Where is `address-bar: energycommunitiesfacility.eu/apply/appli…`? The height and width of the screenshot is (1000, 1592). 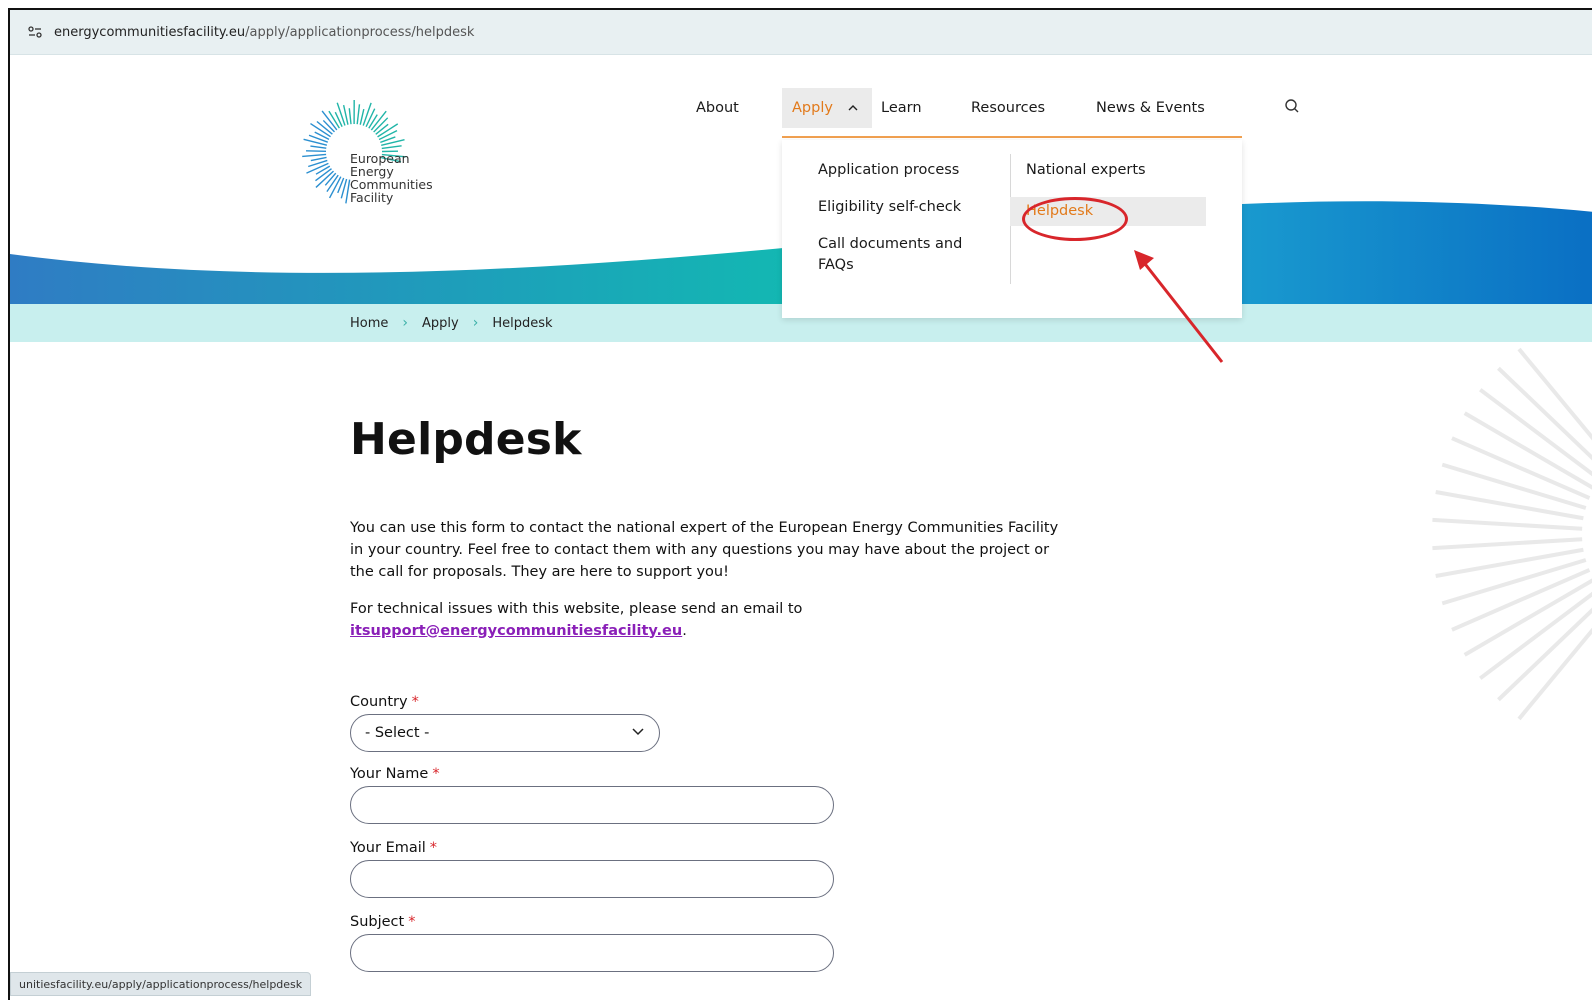 address-bar: energycommunitiesfacility.eu/apply/appli… is located at coordinates (801, 32).